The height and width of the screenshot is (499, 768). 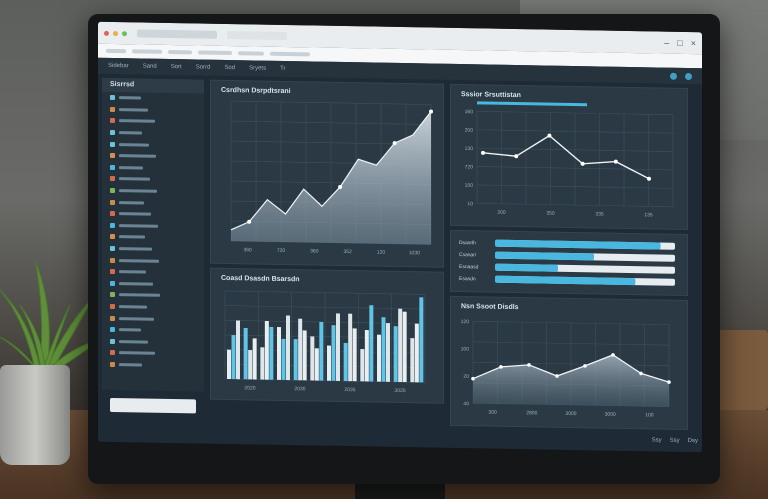 I want to click on progress-bars: Dsasrlh Csasari Esnaasd Esasdn, so click(x=567, y=262).